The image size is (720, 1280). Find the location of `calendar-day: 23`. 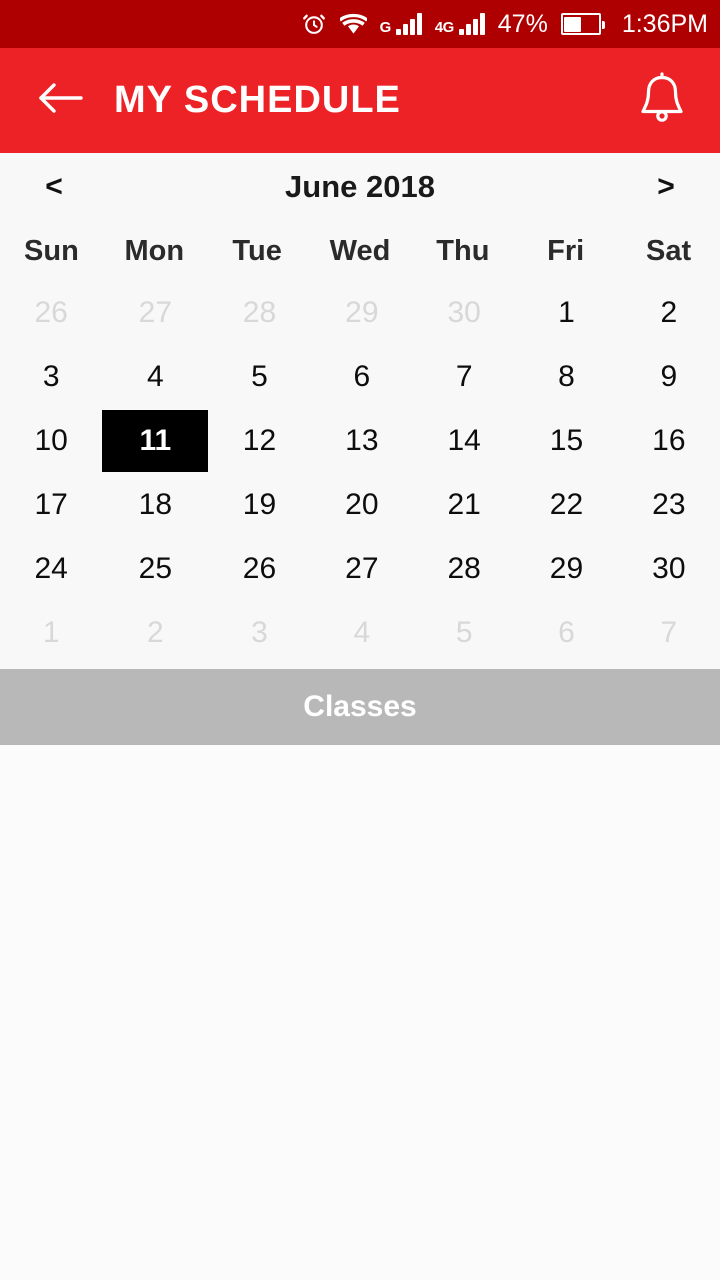

calendar-day: 23 is located at coordinates (669, 505).